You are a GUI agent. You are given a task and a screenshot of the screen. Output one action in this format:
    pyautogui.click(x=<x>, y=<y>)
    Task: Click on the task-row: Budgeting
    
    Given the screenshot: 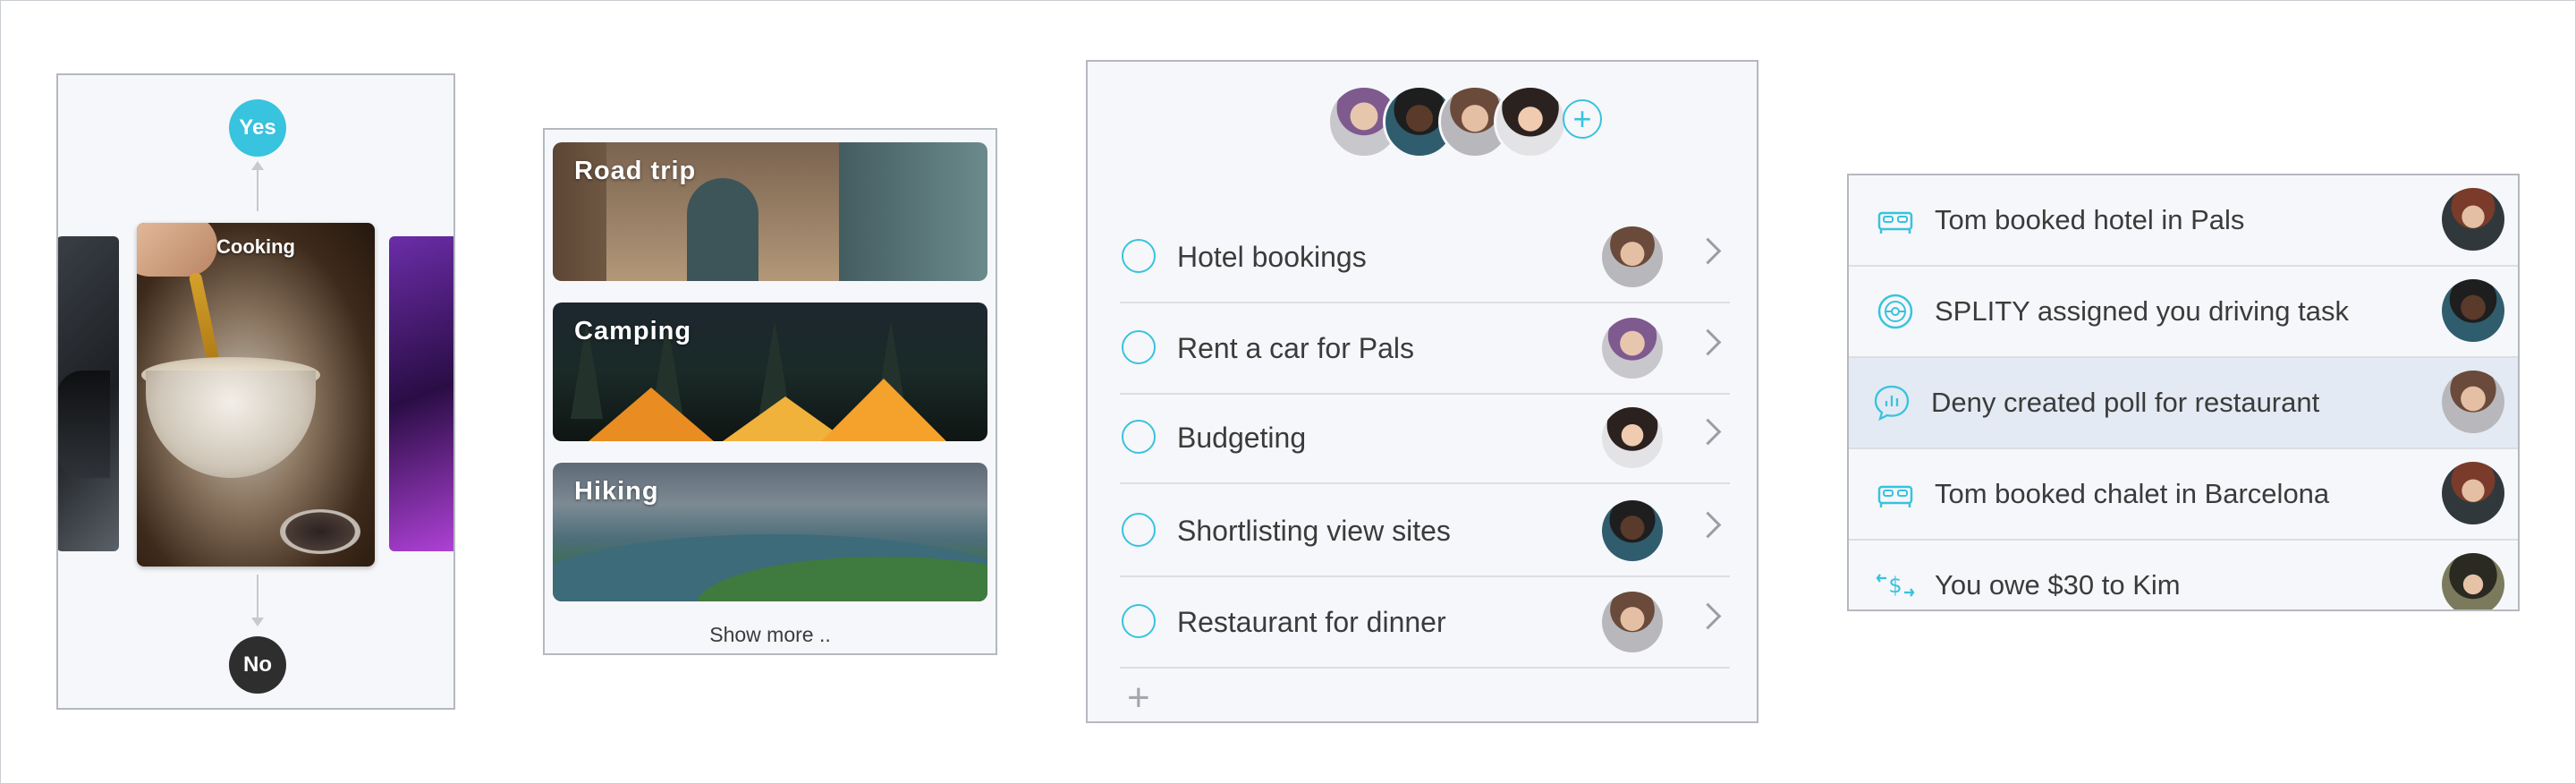 What is the action you would take?
    pyautogui.click(x=1425, y=438)
    